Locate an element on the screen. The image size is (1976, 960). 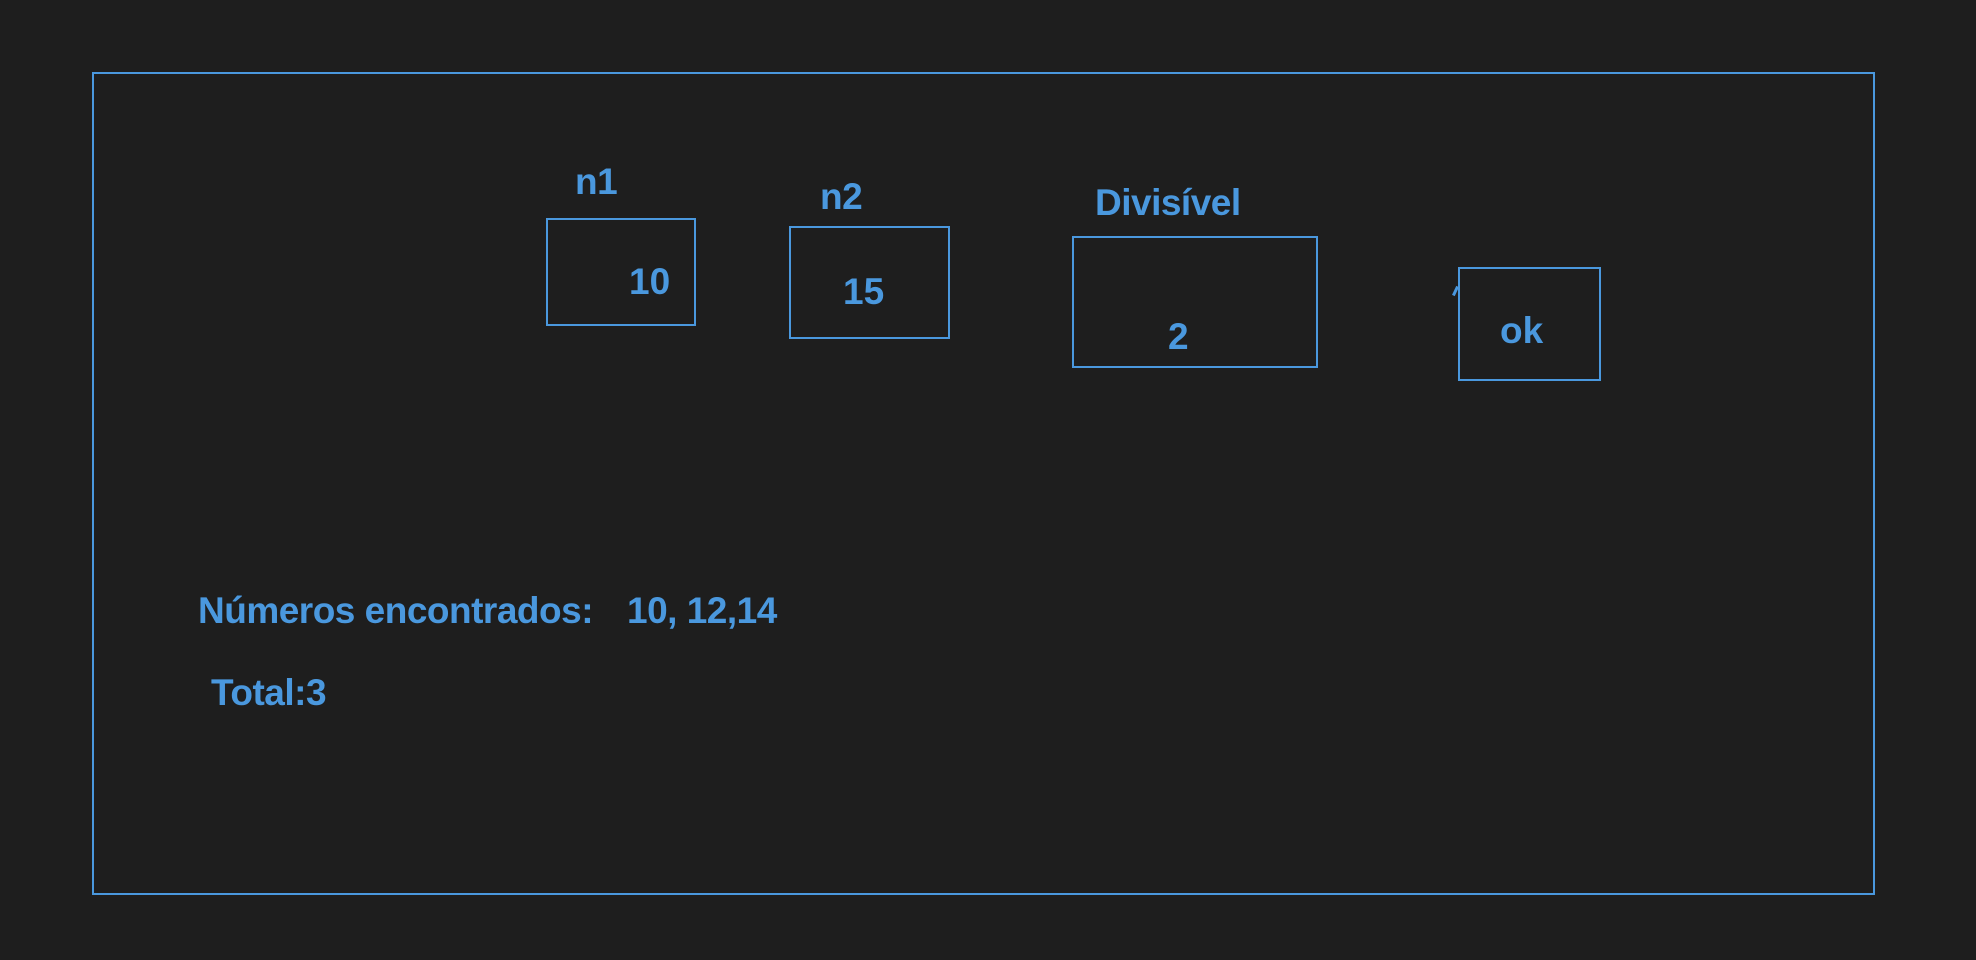
n1-input: 10 is located at coordinates (621, 272).